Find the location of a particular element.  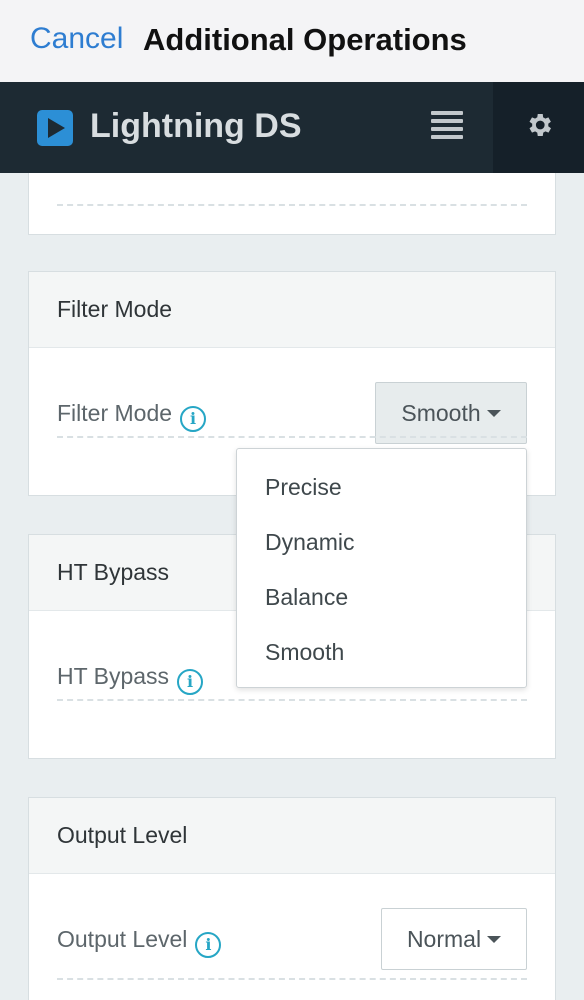

output-level-value: Normal is located at coordinates (444, 938).